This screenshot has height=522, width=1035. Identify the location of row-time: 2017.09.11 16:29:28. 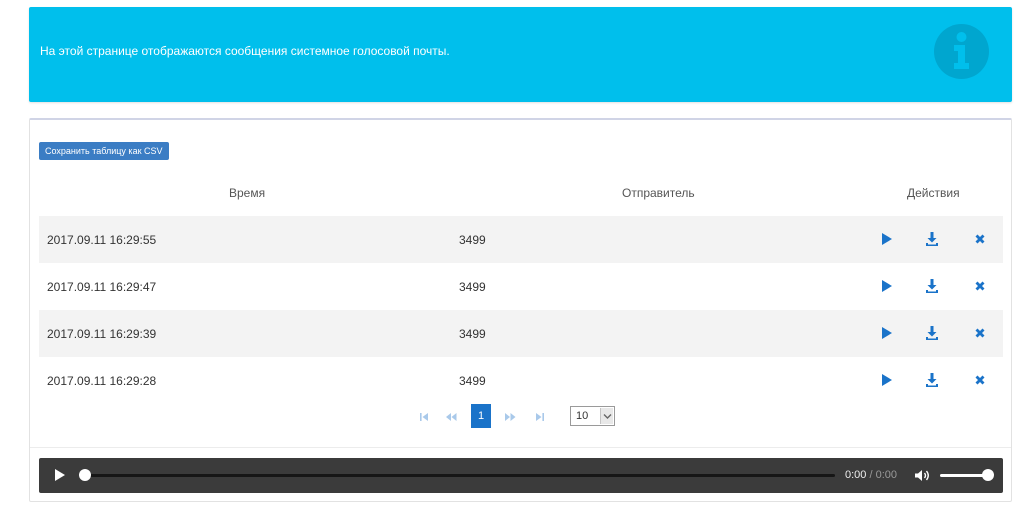
(102, 381).